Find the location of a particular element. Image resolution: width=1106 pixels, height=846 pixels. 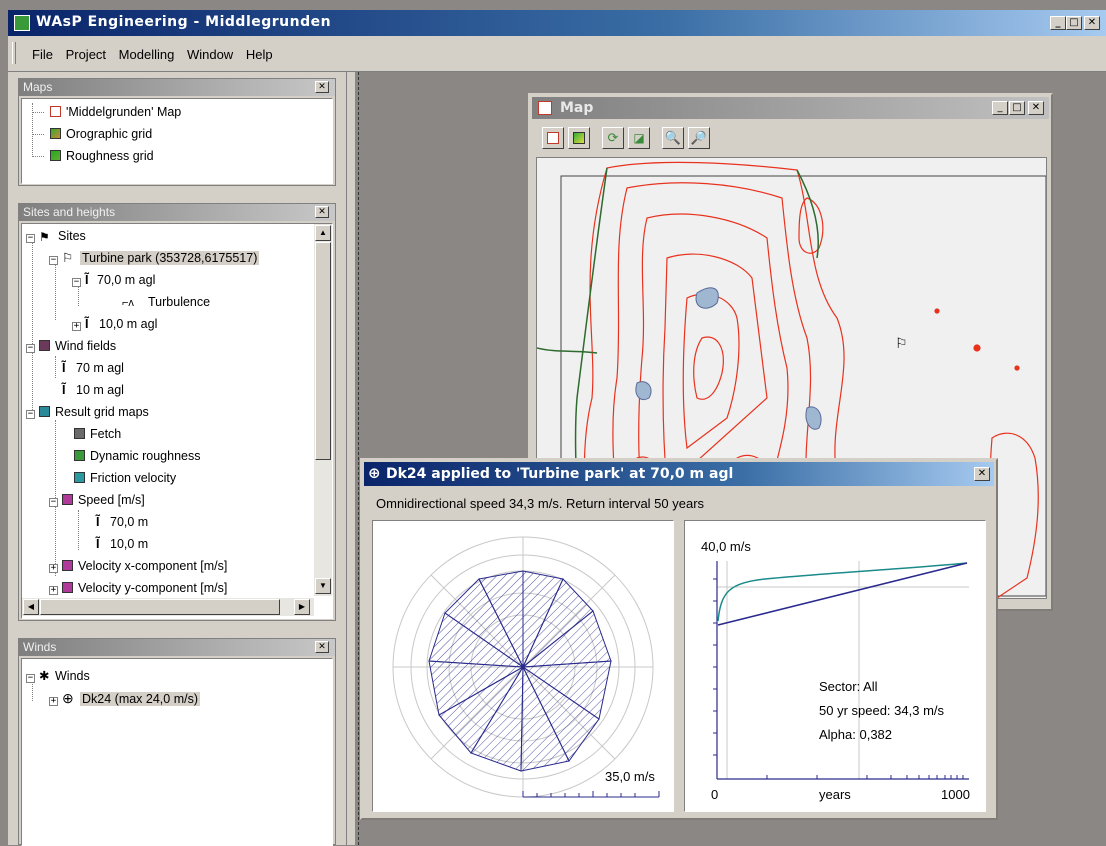

tree-item-velocity-x: + Velocity x-component [m/s] is located at coordinates (138, 566).